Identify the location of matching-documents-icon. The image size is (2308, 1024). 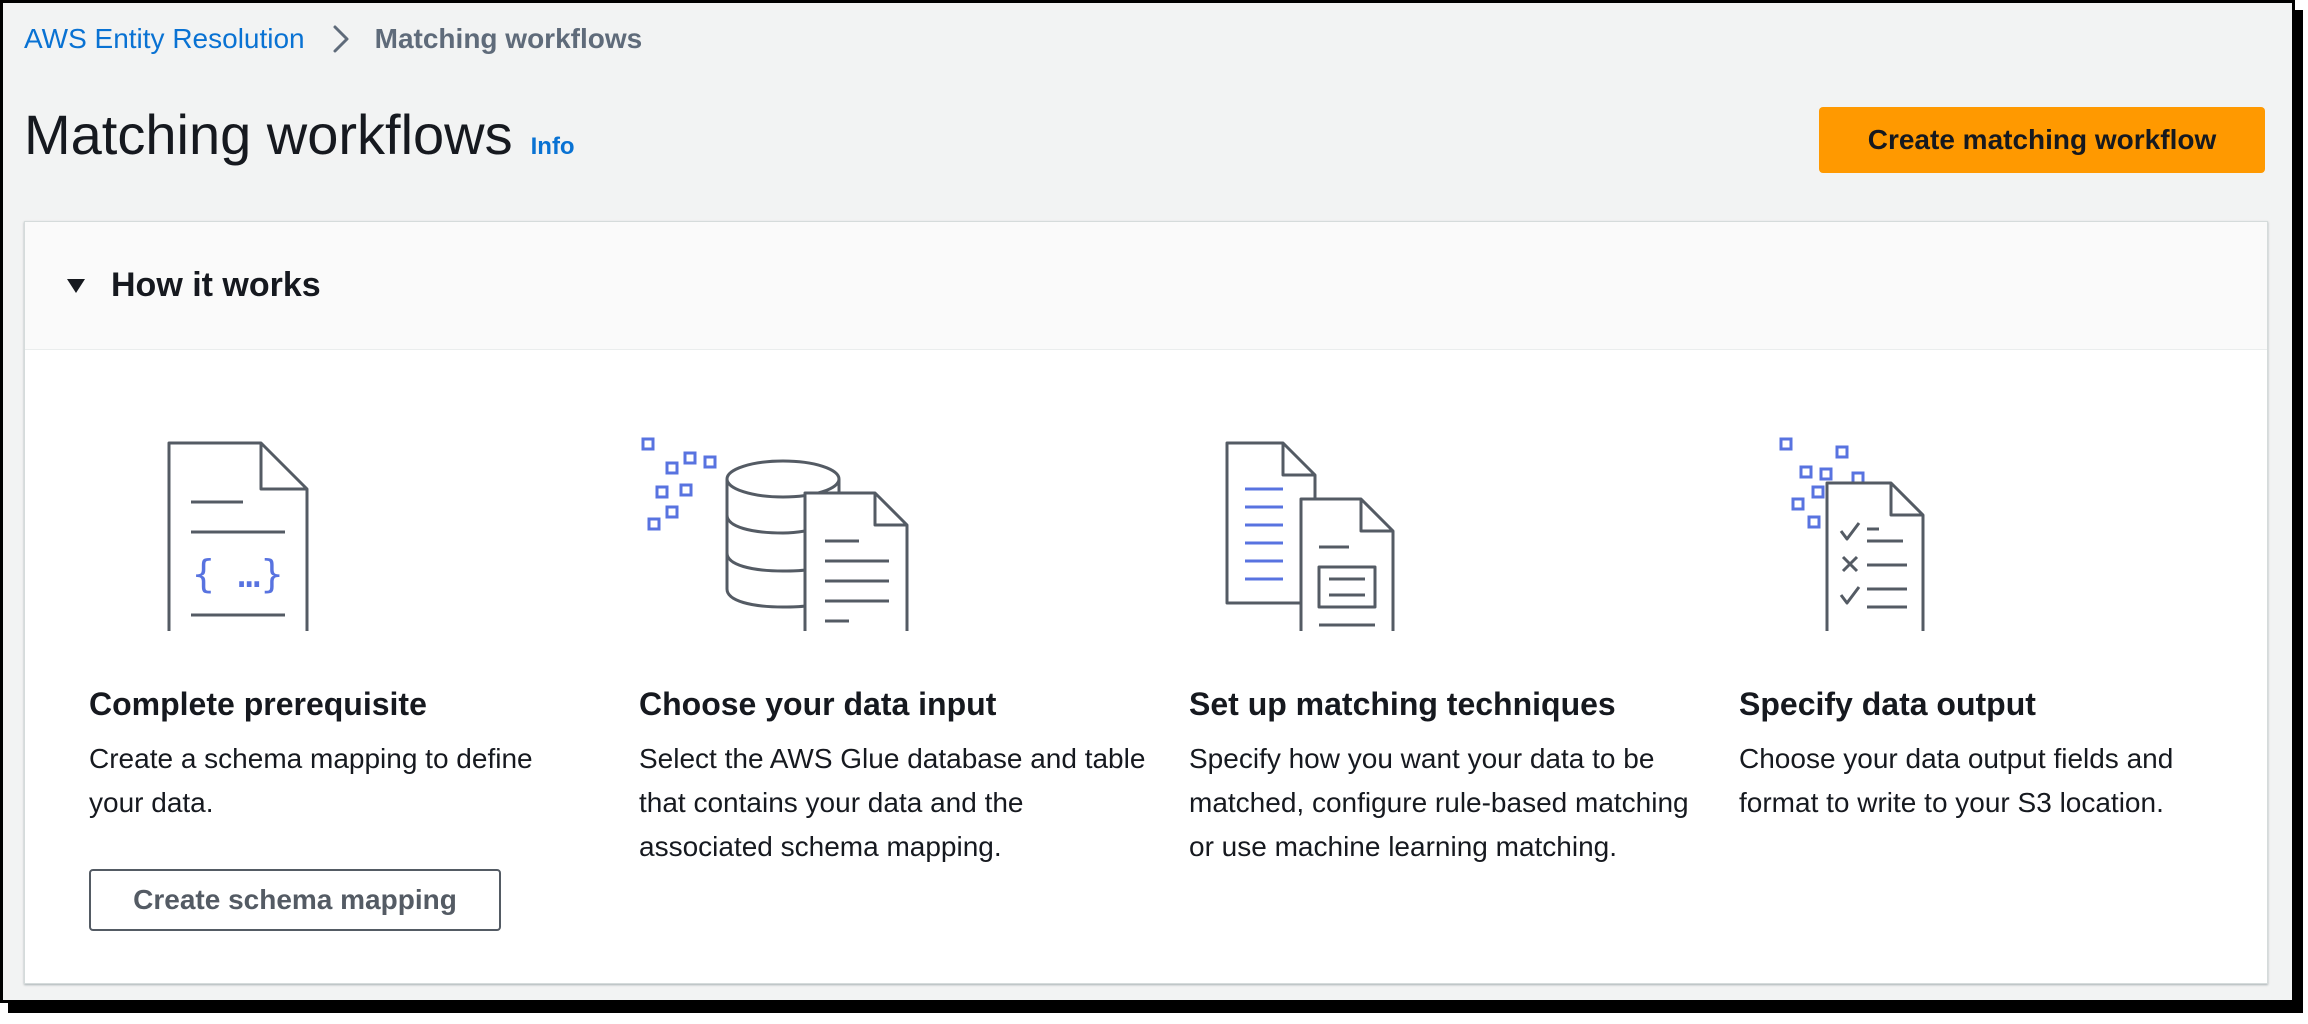
(1310, 536).